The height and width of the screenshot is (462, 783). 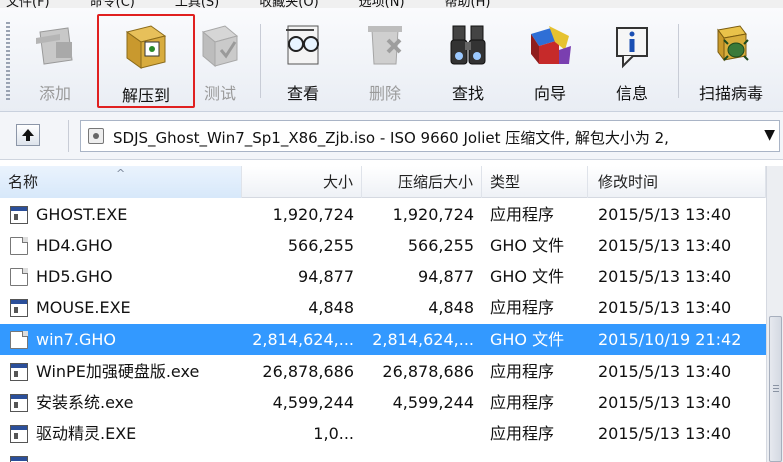 What do you see at coordinates (28, 4) in the screenshot?
I see `menu-file: 文件(F)` at bounding box center [28, 4].